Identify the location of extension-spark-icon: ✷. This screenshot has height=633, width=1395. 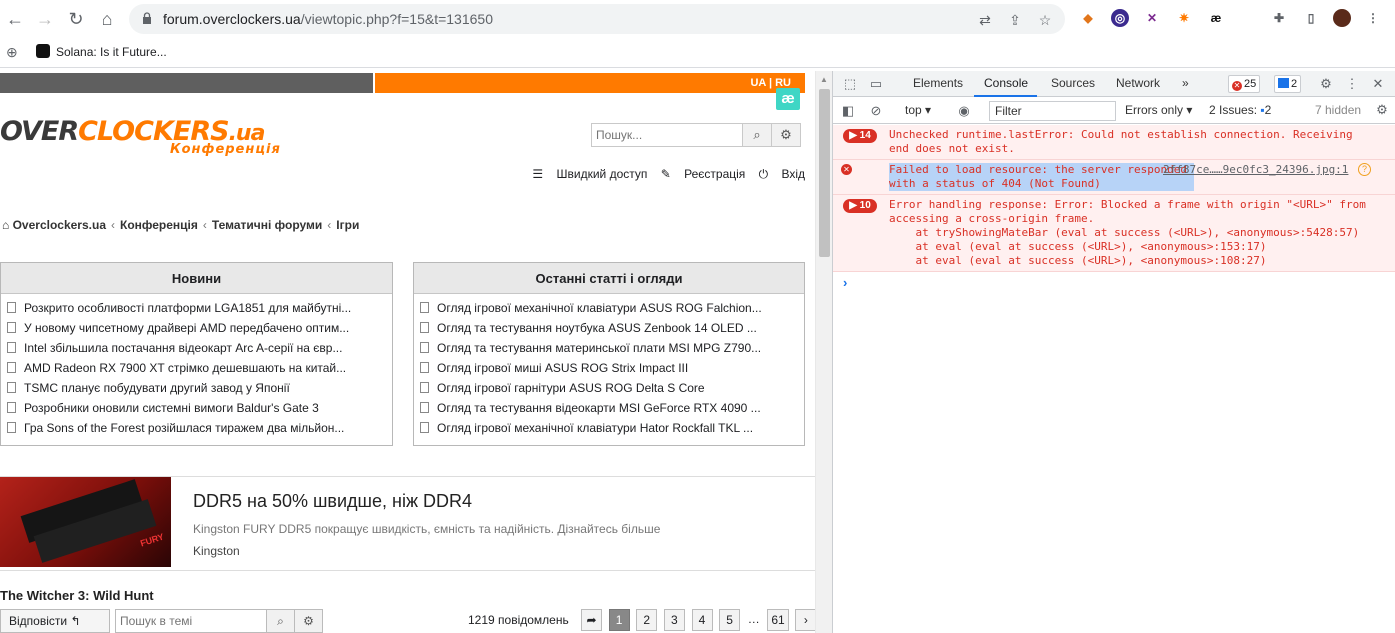
(1184, 18).